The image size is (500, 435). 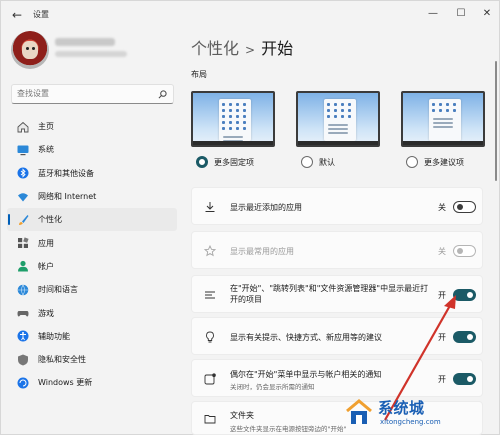 What do you see at coordinates (23, 243) in the screenshot?
I see `apps-icon` at bounding box center [23, 243].